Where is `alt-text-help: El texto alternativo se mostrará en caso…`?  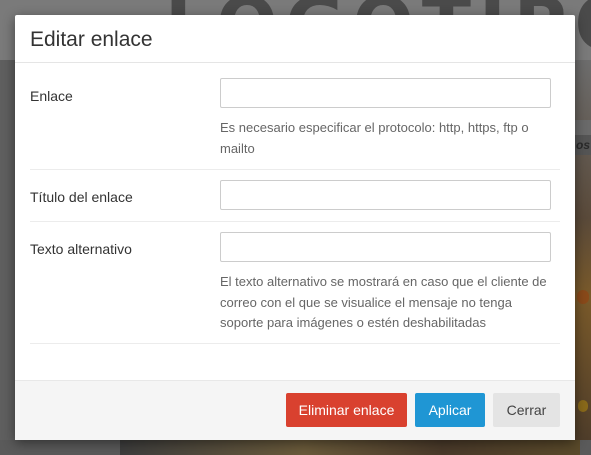
alt-text-help: El texto alternativo se mostrará en caso… is located at coordinates (383, 302).